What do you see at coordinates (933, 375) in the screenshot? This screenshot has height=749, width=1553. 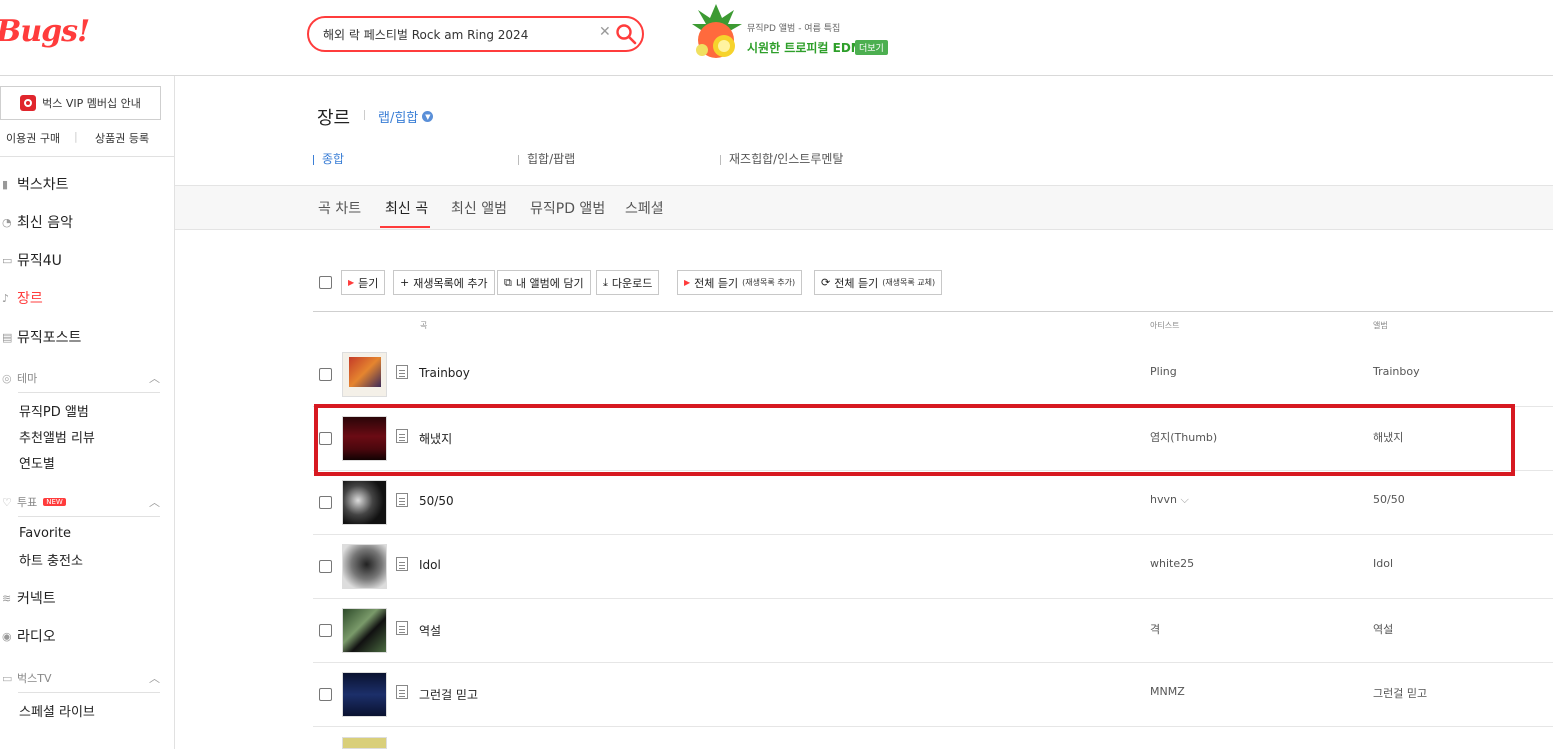 I see `table-row: Trainboy Pling Trainboy` at bounding box center [933, 375].